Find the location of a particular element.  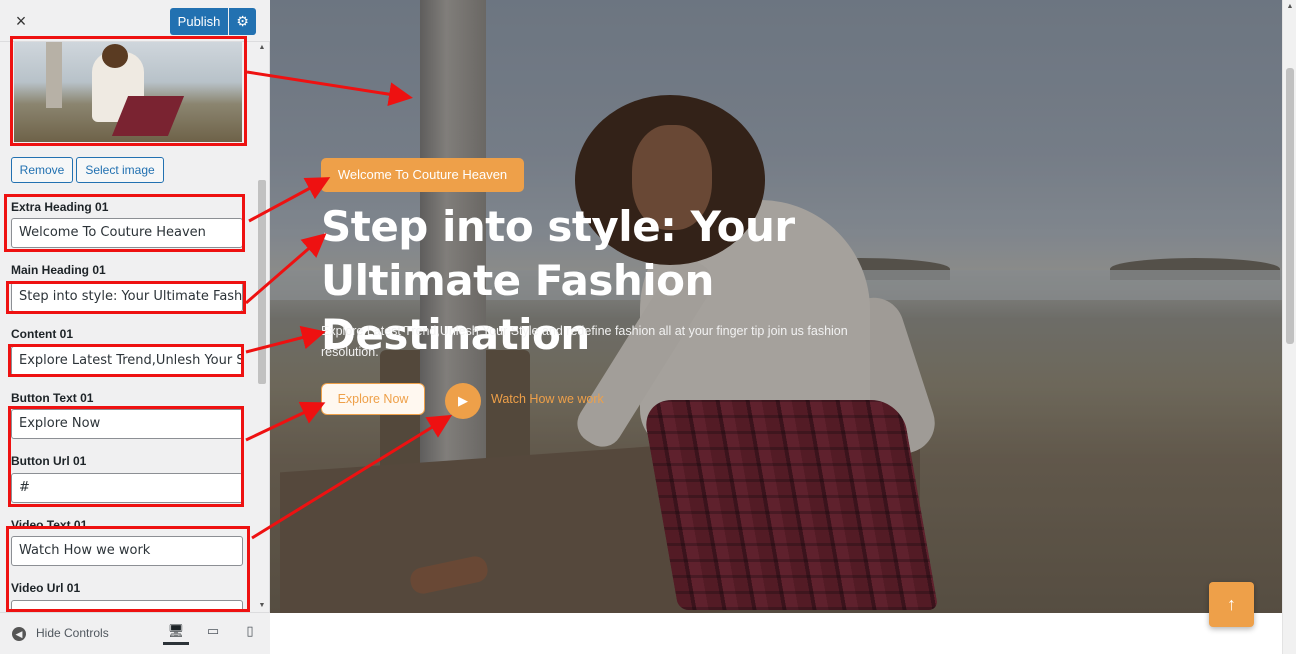

sidebar-scroll-thumb is located at coordinates (262, 282).